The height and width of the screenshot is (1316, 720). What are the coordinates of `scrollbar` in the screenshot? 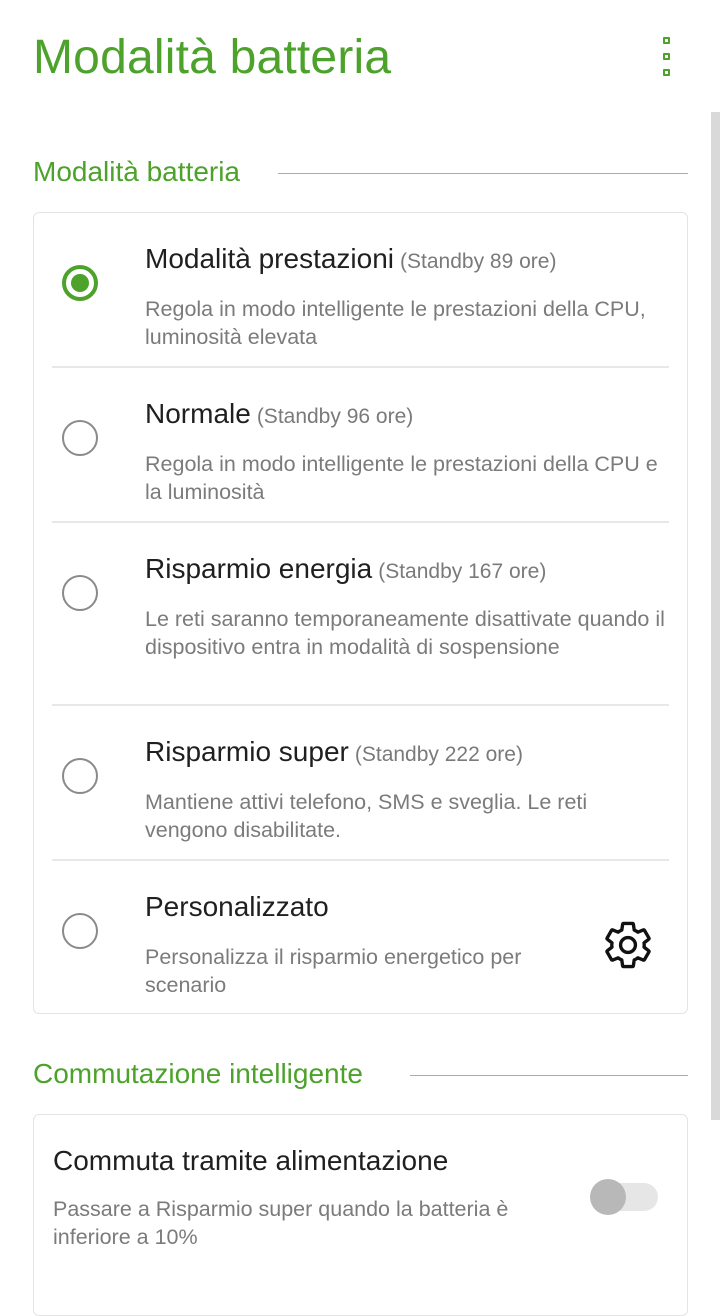 It's located at (715, 616).